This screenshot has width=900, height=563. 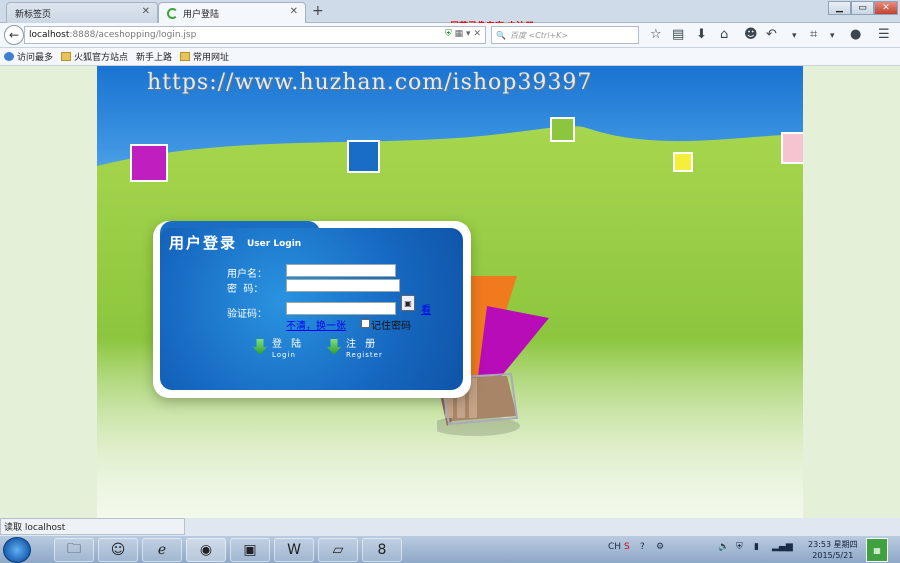 What do you see at coordinates (82, 12) in the screenshot?
I see `tab-new: 新标签页 ✕` at bounding box center [82, 12].